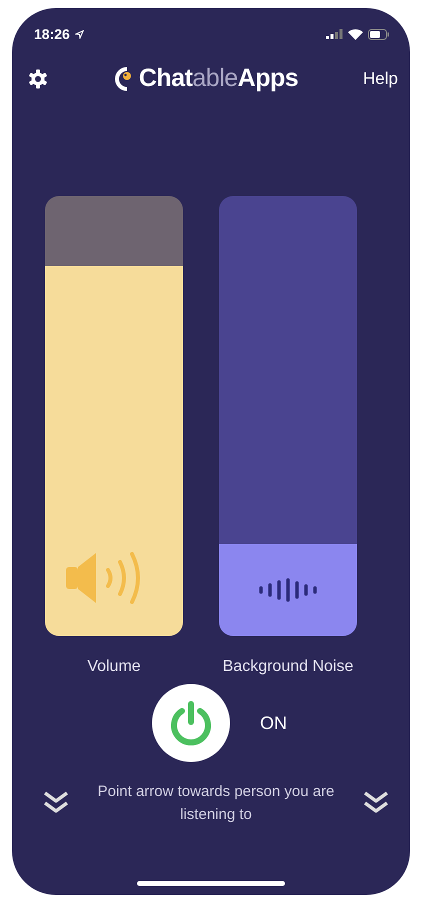 The width and height of the screenshot is (422, 901). I want to click on hint-text: Point arrow towards person you are listening to, so click(216, 803).